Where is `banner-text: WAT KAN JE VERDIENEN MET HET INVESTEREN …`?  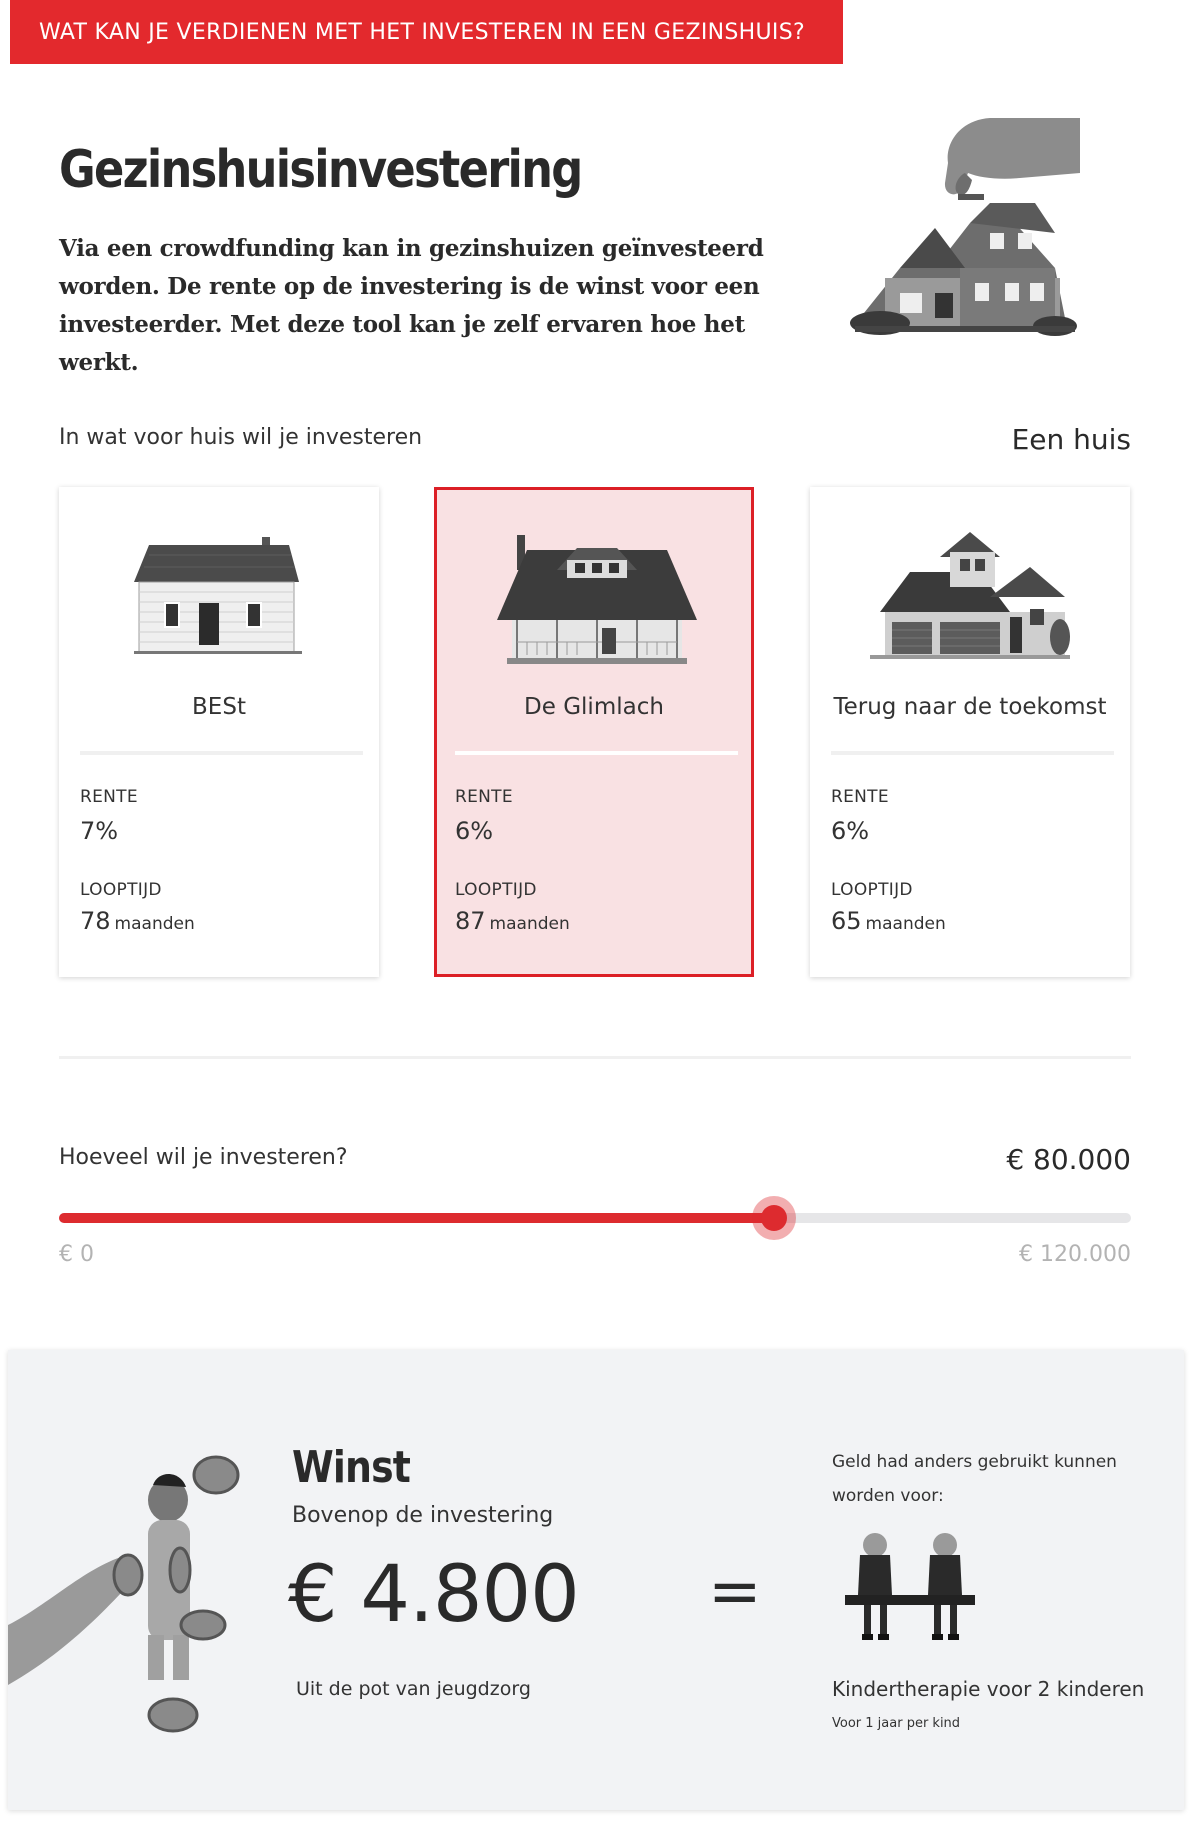 banner-text: WAT KAN JE VERDIENEN MET HET INVESTEREN … is located at coordinates (422, 32).